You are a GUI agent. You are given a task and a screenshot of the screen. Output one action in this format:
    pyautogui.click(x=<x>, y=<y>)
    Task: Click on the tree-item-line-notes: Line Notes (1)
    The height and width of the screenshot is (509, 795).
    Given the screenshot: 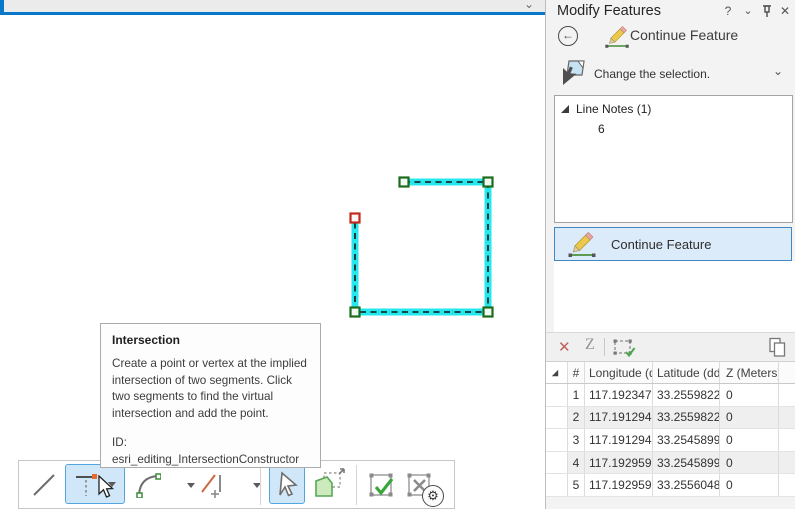 What is the action you would take?
    pyautogui.click(x=606, y=109)
    